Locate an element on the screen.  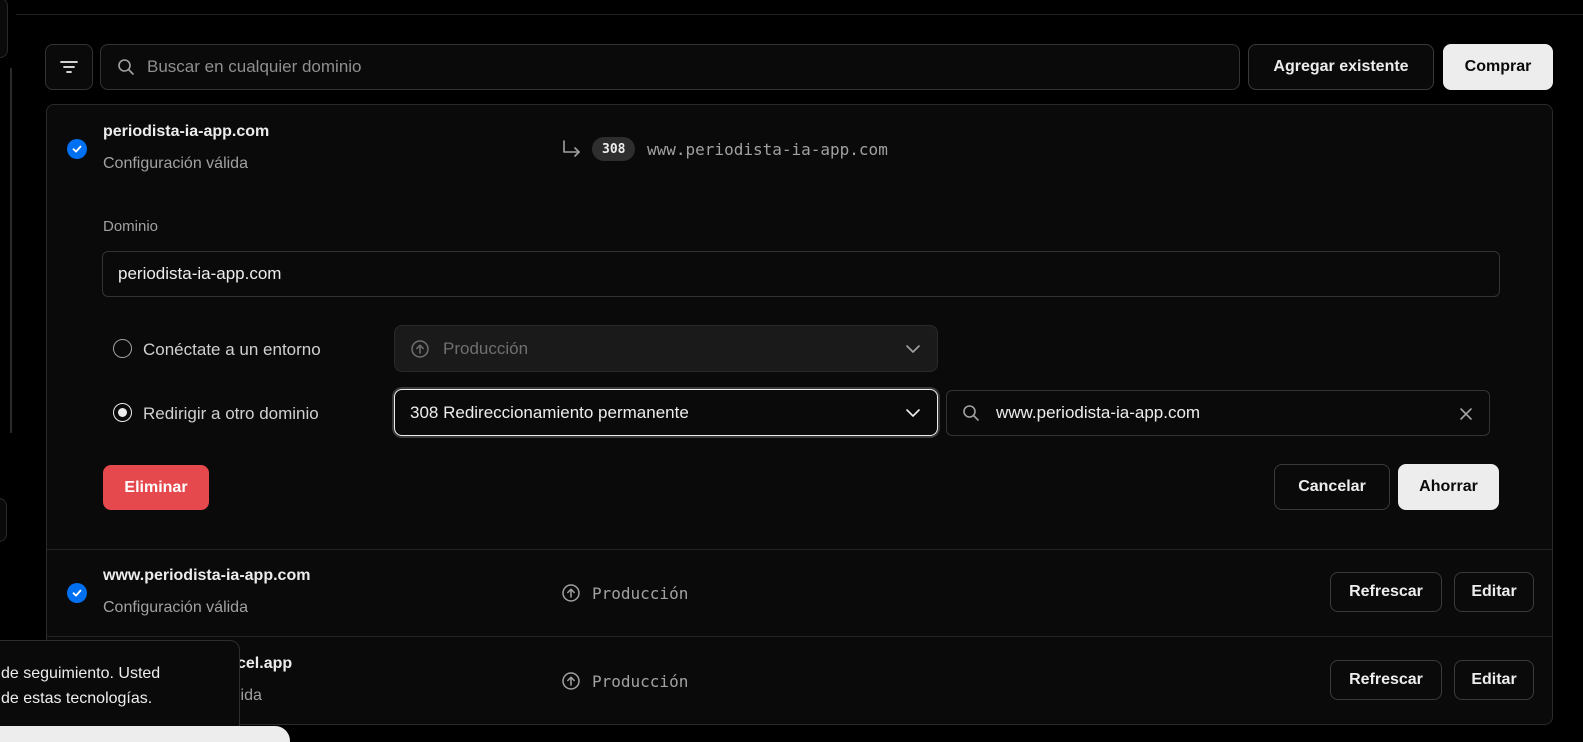
search-input is located at coordinates (672, 67).